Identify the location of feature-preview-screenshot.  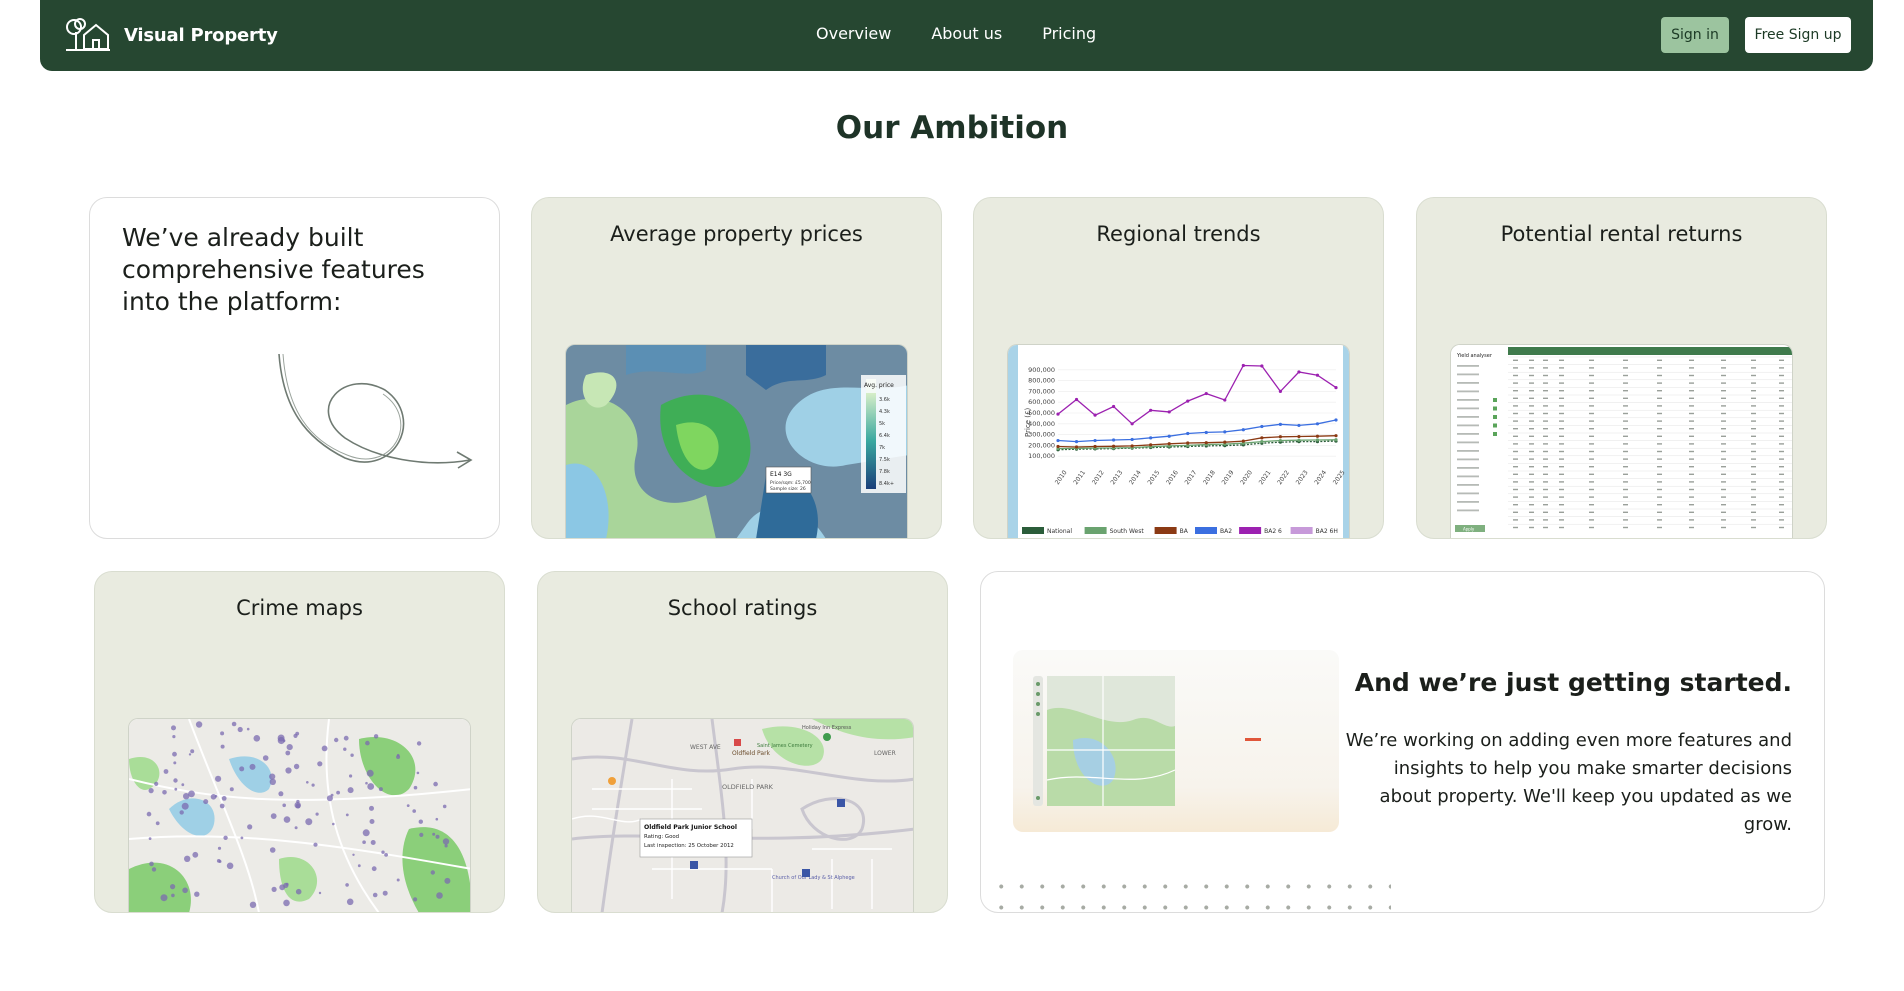
(1176, 741).